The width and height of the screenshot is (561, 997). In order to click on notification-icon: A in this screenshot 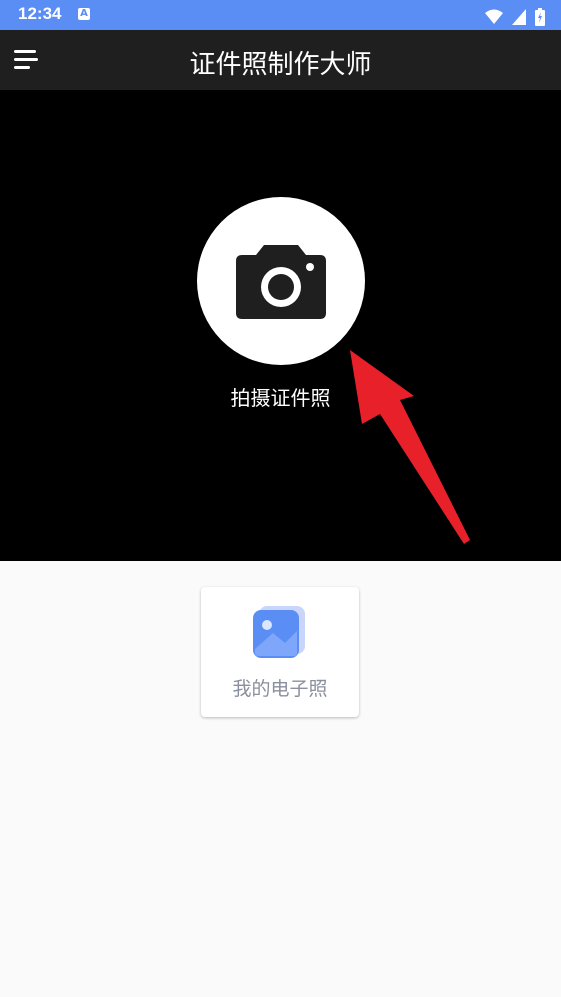, I will do `click(84, 14)`.